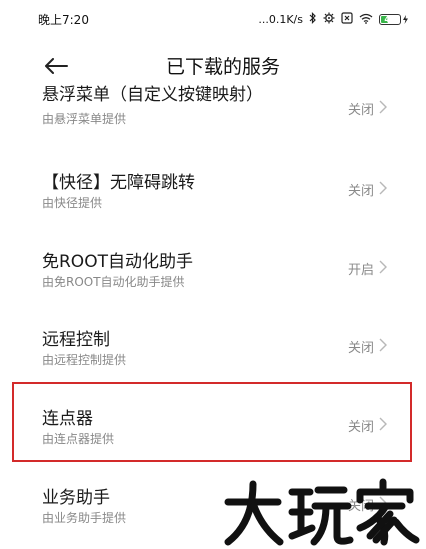 This screenshot has width=426, height=549. What do you see at coordinates (117, 262) in the screenshot?
I see `service-name: 免ROOT自动化助手` at bounding box center [117, 262].